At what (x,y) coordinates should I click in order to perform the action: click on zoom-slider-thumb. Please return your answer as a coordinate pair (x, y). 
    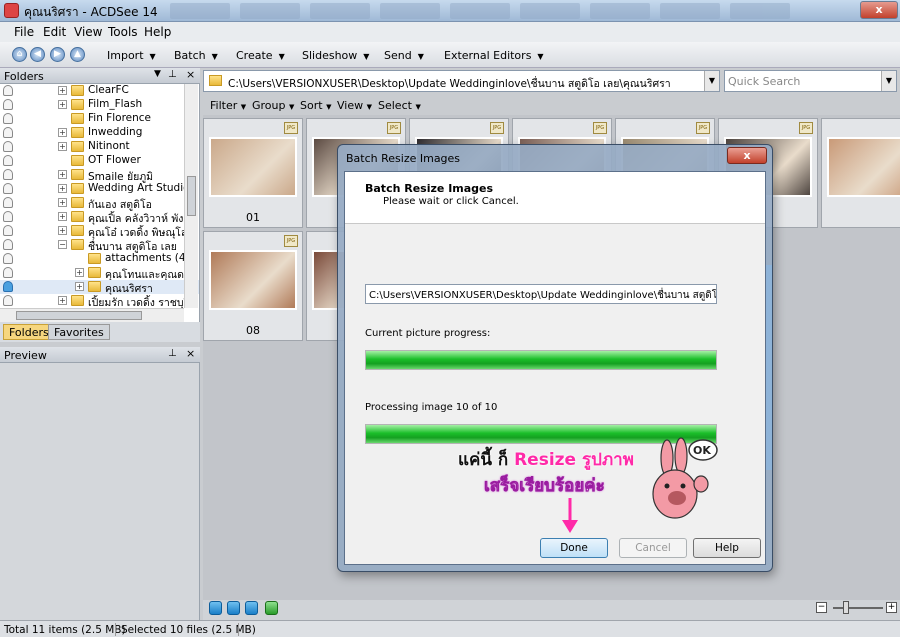
    Looking at the image, I should click on (846, 607).